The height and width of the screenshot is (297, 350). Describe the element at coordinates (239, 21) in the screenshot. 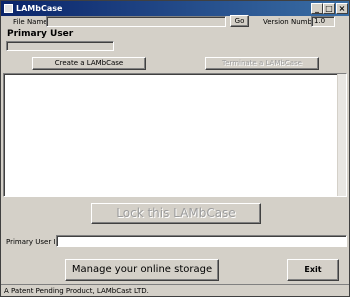

I see `go-button: Go` at that location.